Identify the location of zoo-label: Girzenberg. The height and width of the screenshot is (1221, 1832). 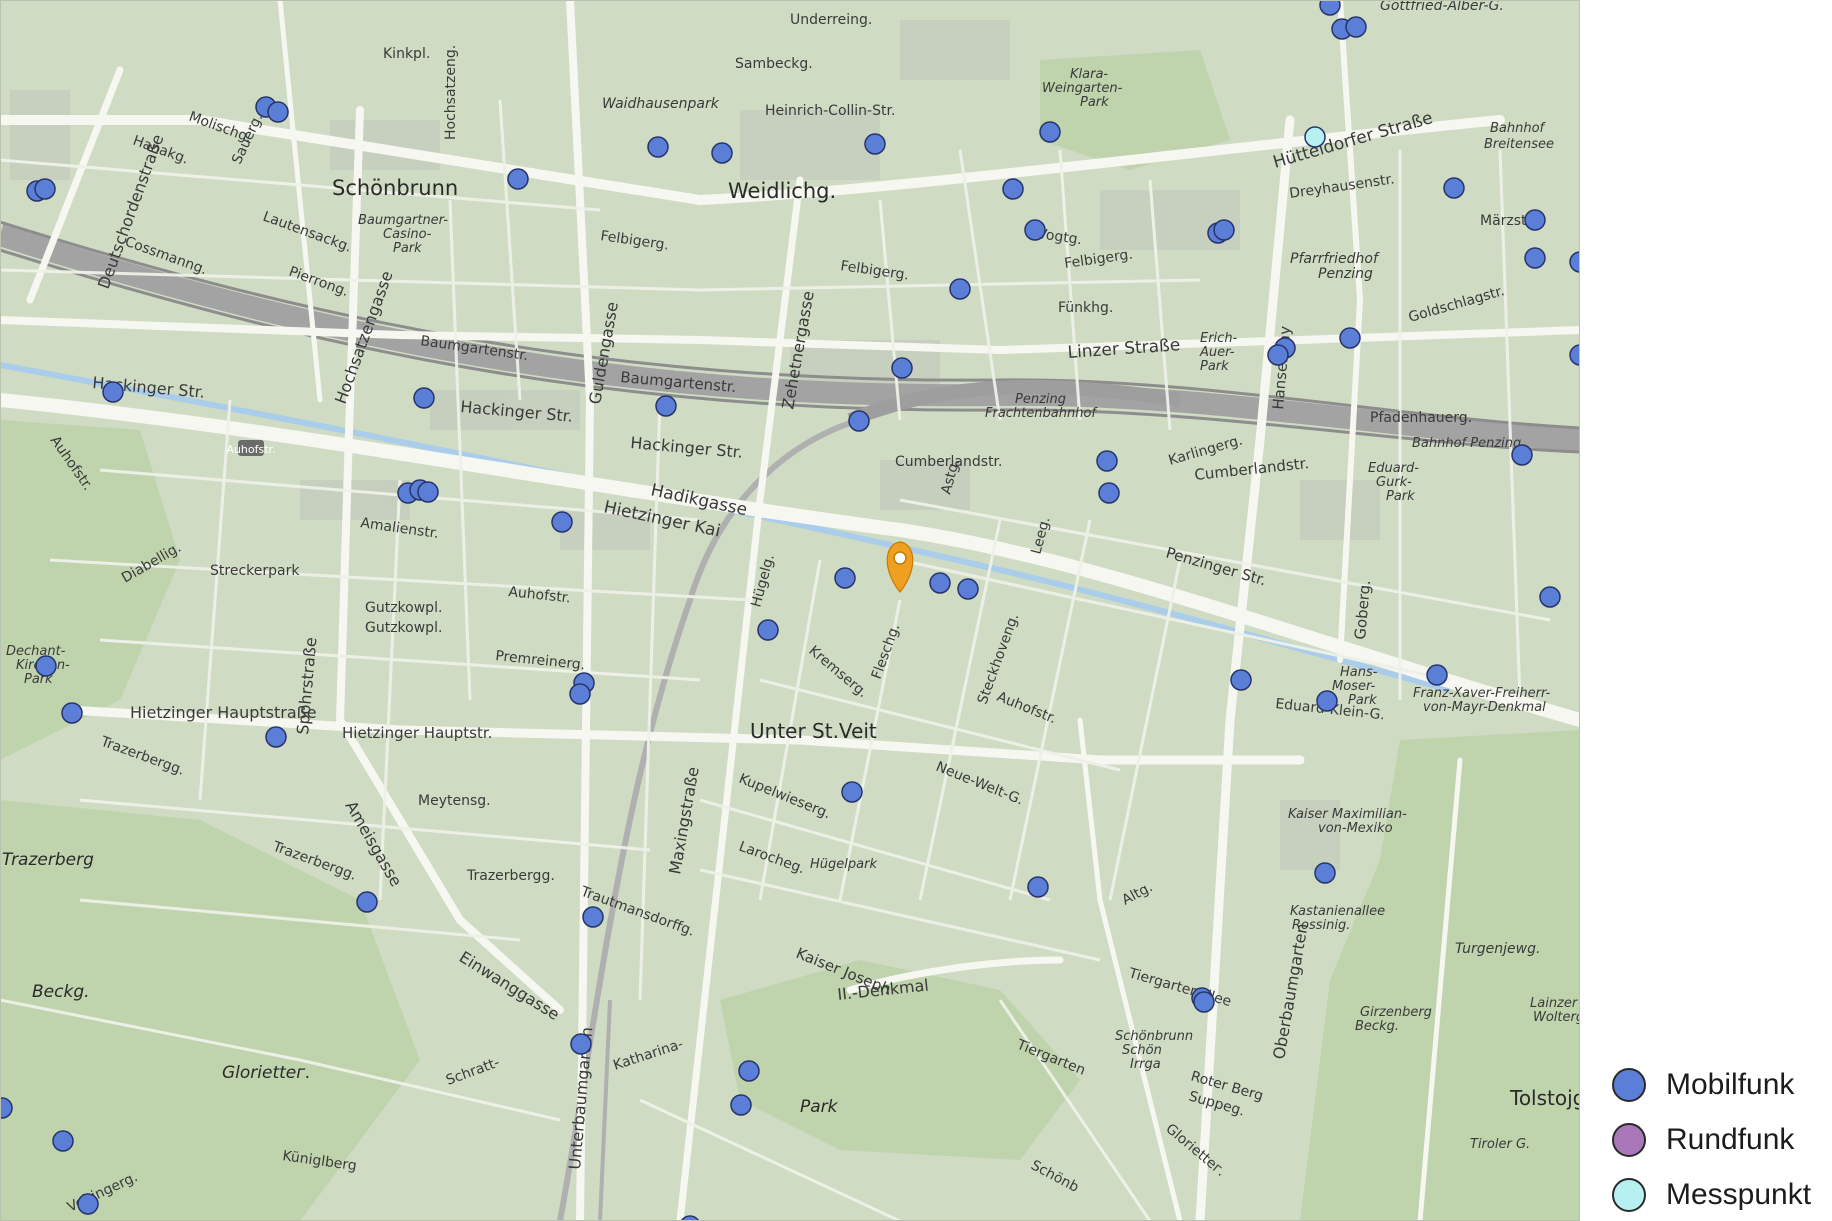
(1396, 1012).